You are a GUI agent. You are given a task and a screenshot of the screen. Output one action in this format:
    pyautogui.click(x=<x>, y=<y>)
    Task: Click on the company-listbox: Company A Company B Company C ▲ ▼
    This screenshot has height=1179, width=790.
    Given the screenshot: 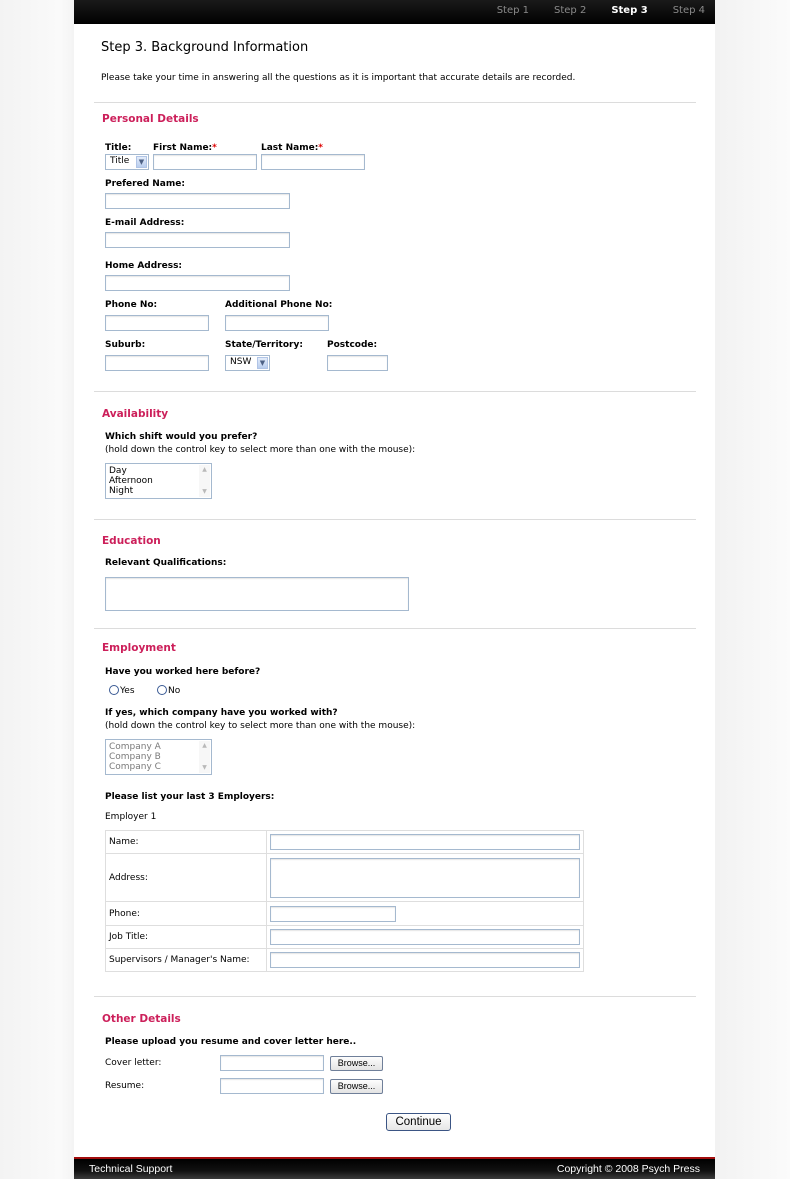 What is the action you would take?
    pyautogui.click(x=158, y=757)
    